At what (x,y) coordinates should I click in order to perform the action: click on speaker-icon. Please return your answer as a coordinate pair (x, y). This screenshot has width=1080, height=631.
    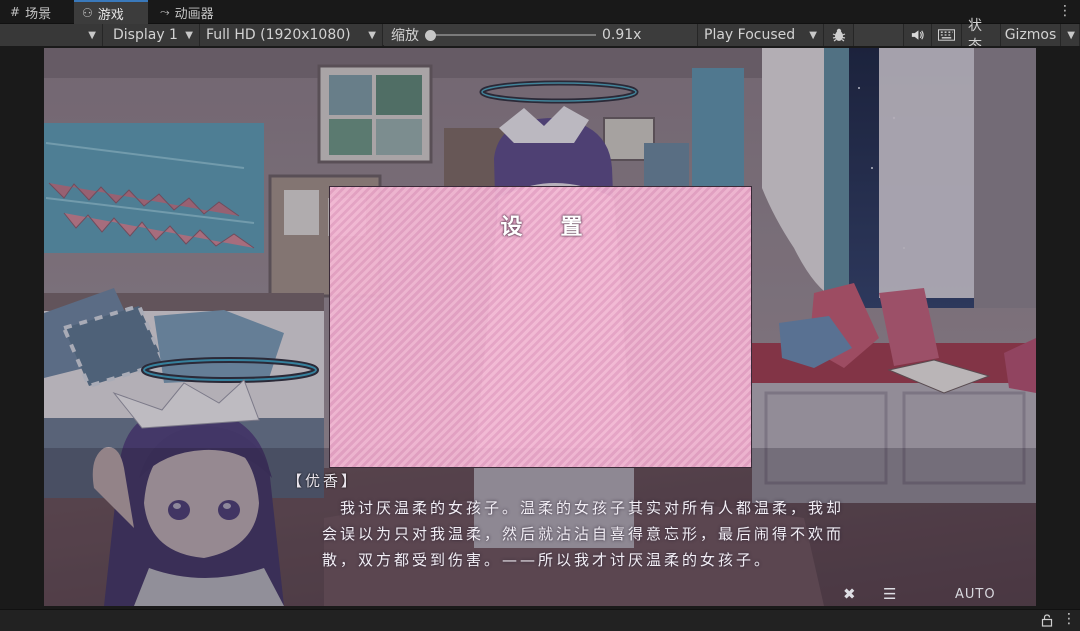
    Looking at the image, I should click on (917, 35).